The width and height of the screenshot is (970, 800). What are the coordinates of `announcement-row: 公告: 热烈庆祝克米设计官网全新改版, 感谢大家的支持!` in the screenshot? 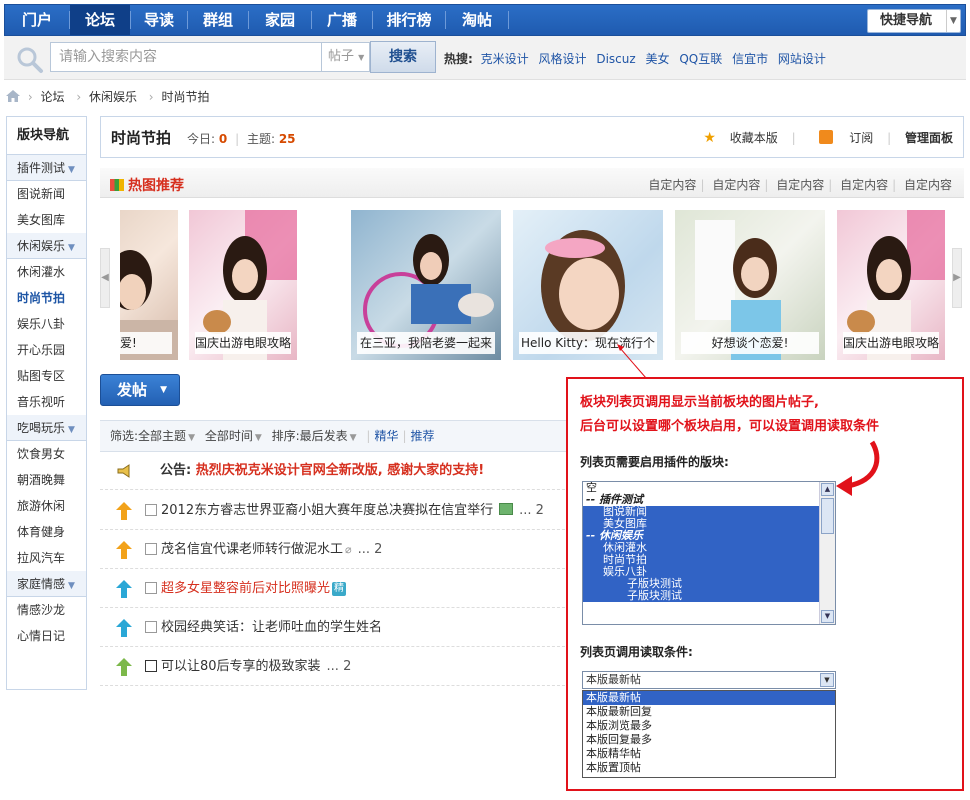 It's located at (335, 471).